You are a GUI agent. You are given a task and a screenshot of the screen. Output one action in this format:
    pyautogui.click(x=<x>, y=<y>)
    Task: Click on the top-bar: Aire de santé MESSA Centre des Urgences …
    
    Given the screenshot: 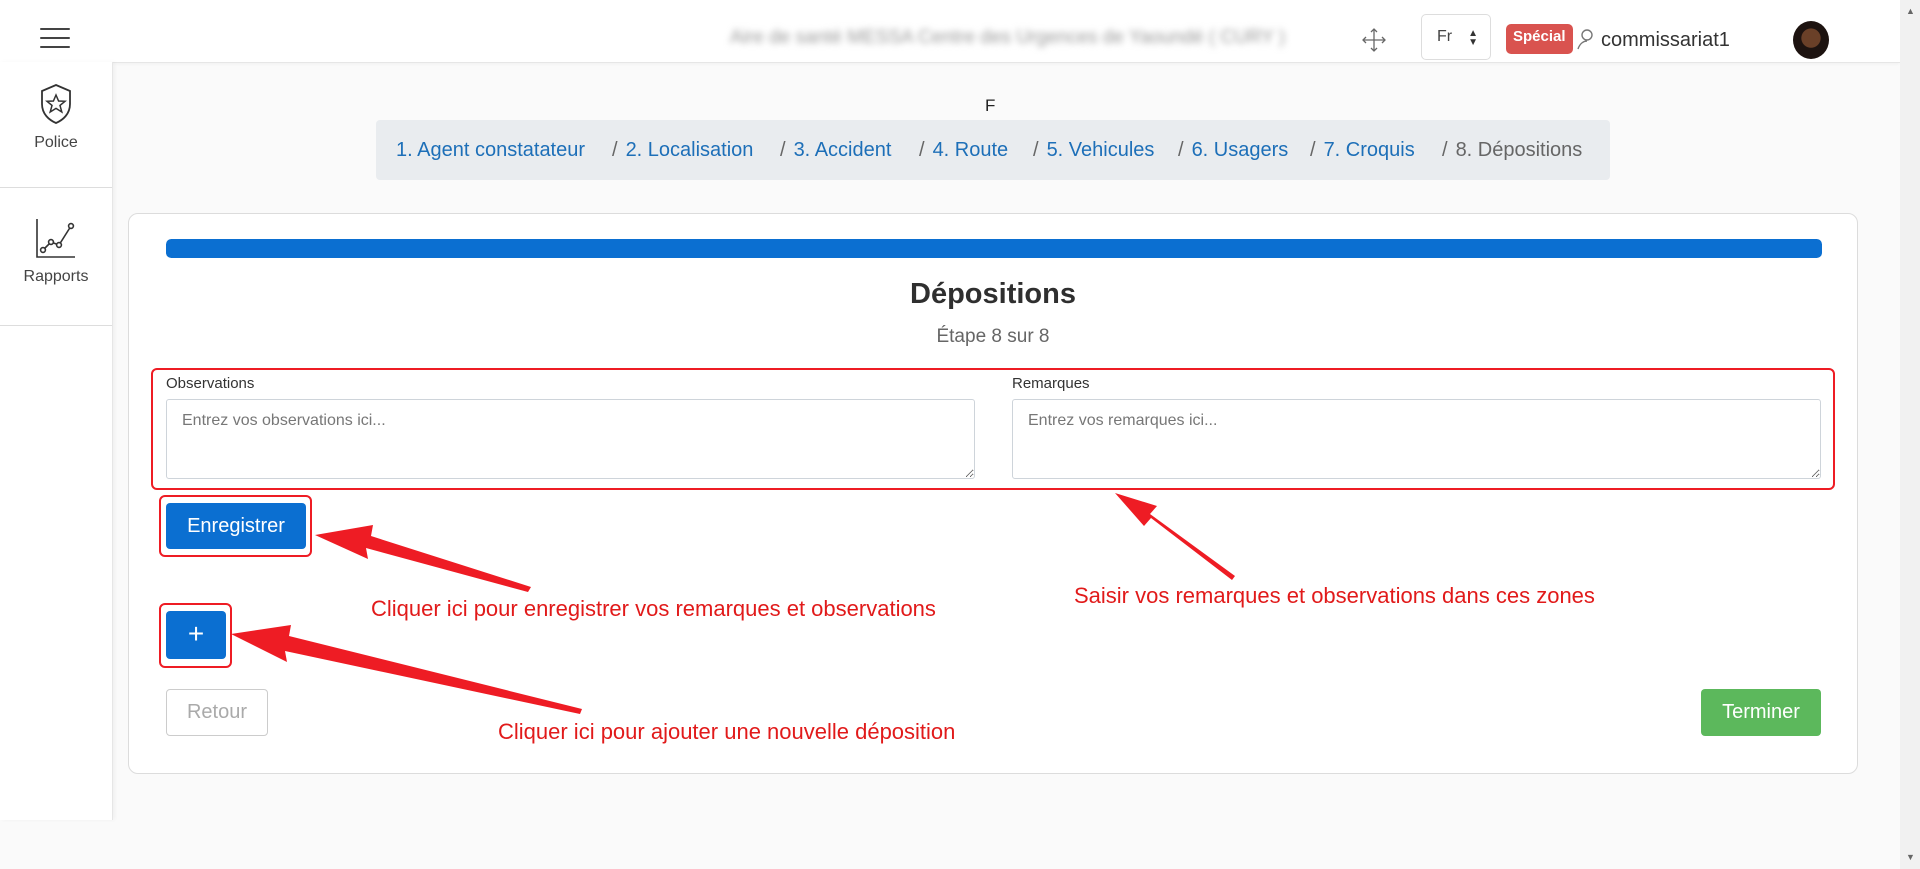 What is the action you would take?
    pyautogui.click(x=950, y=31)
    